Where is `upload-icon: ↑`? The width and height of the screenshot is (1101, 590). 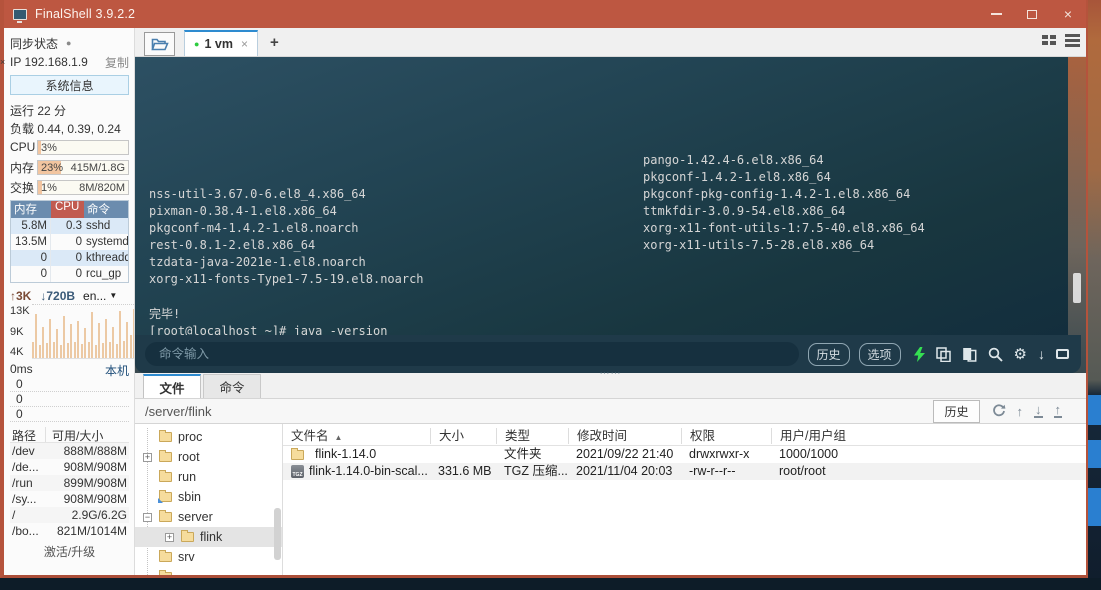 upload-icon: ↑ is located at coordinates (1057, 410).